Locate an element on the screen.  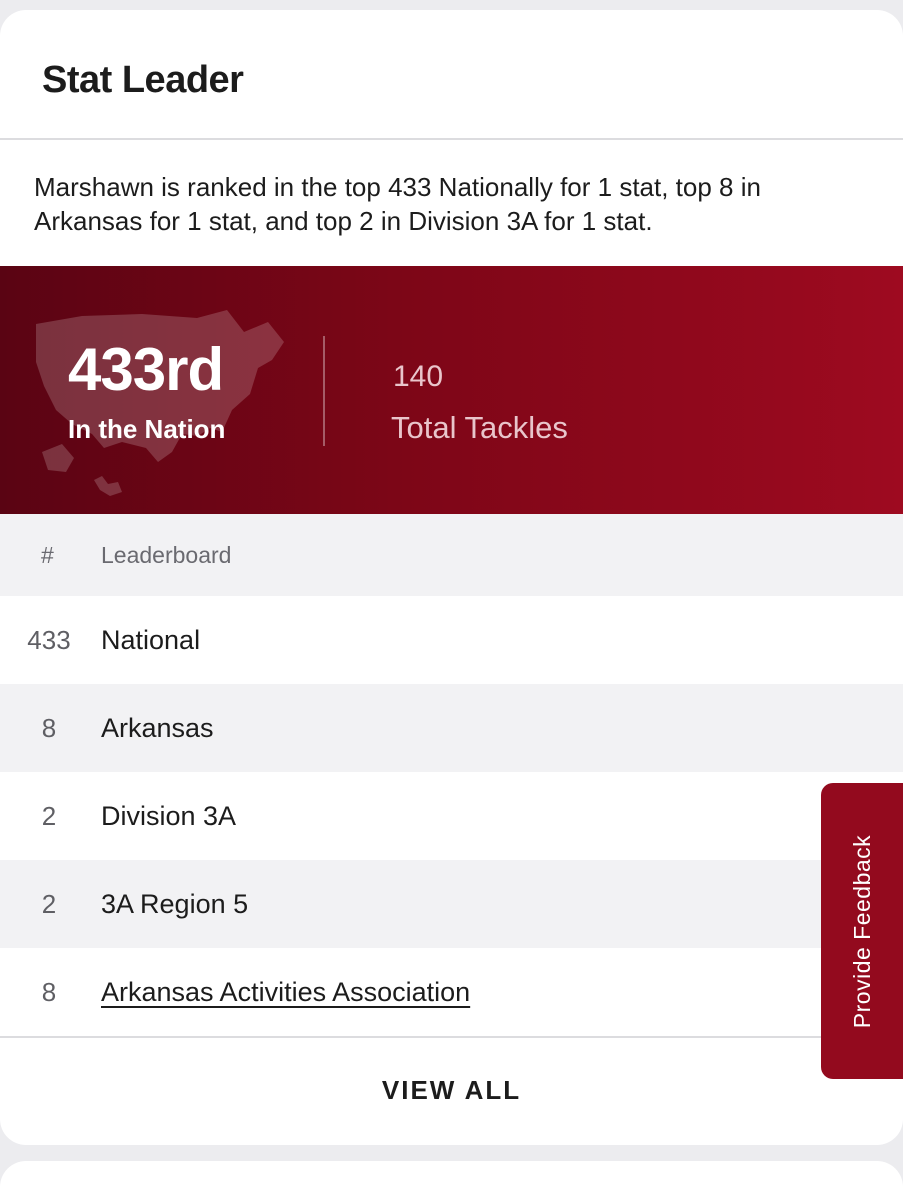
card-title: Stat Leader is located at coordinates (143, 79).